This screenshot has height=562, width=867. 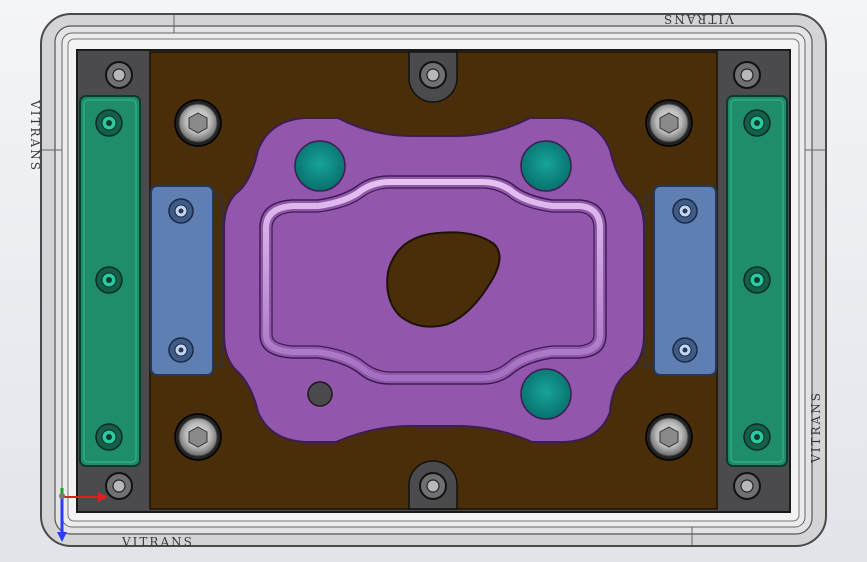 I want to click on engraving-right: VITRANS, so click(x=815, y=427).